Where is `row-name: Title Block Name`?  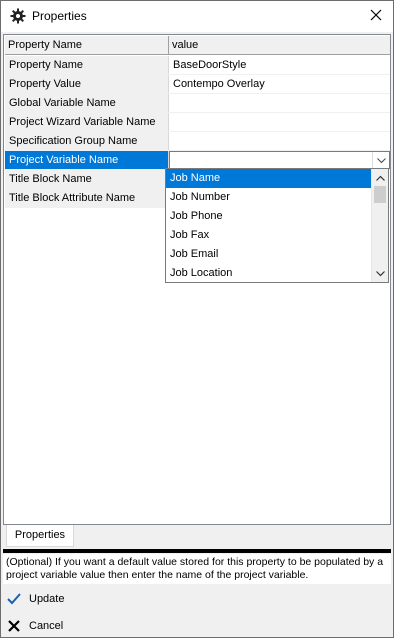
row-name: Title Block Name is located at coordinates (87, 179).